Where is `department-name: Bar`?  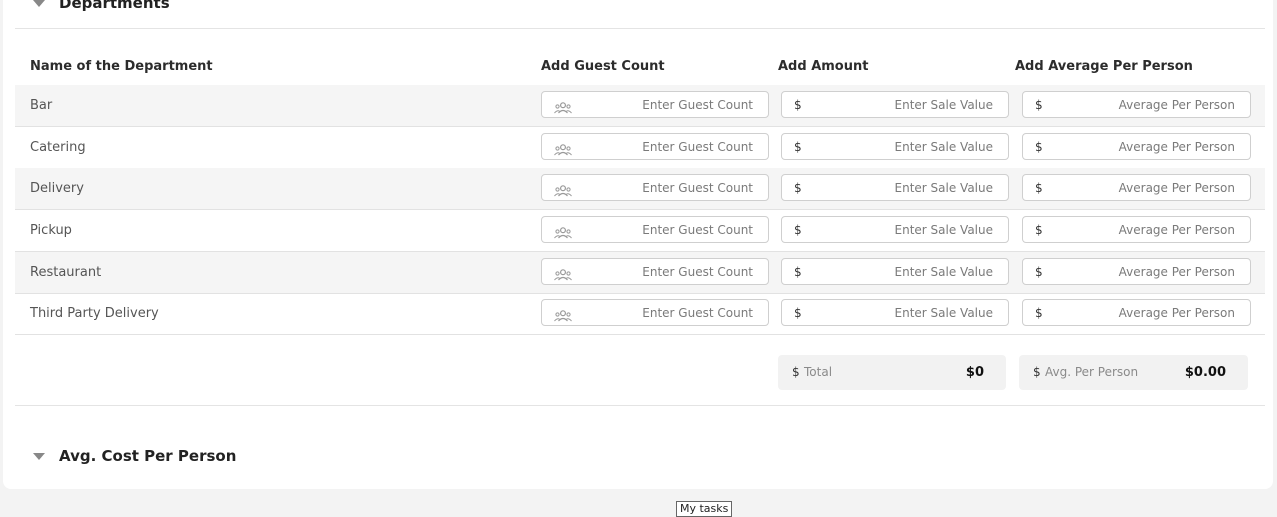 department-name: Bar is located at coordinates (41, 105).